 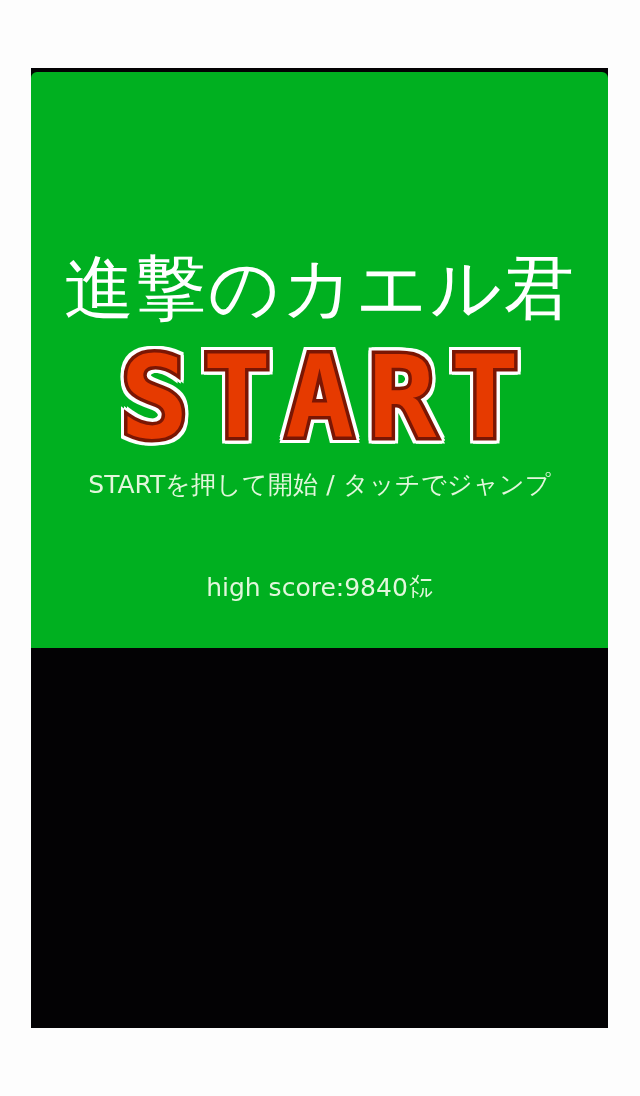 What do you see at coordinates (319, 288) in the screenshot?
I see `game-title: 進撃のカエル君` at bounding box center [319, 288].